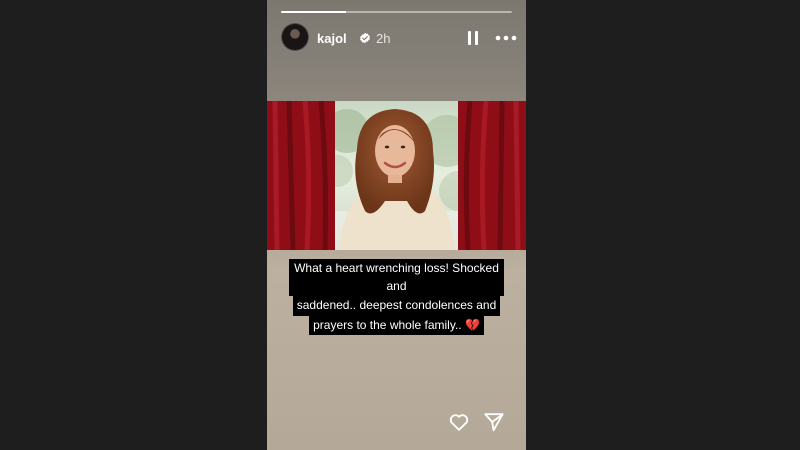 The height and width of the screenshot is (450, 800). I want to click on avatar, so click(295, 37).